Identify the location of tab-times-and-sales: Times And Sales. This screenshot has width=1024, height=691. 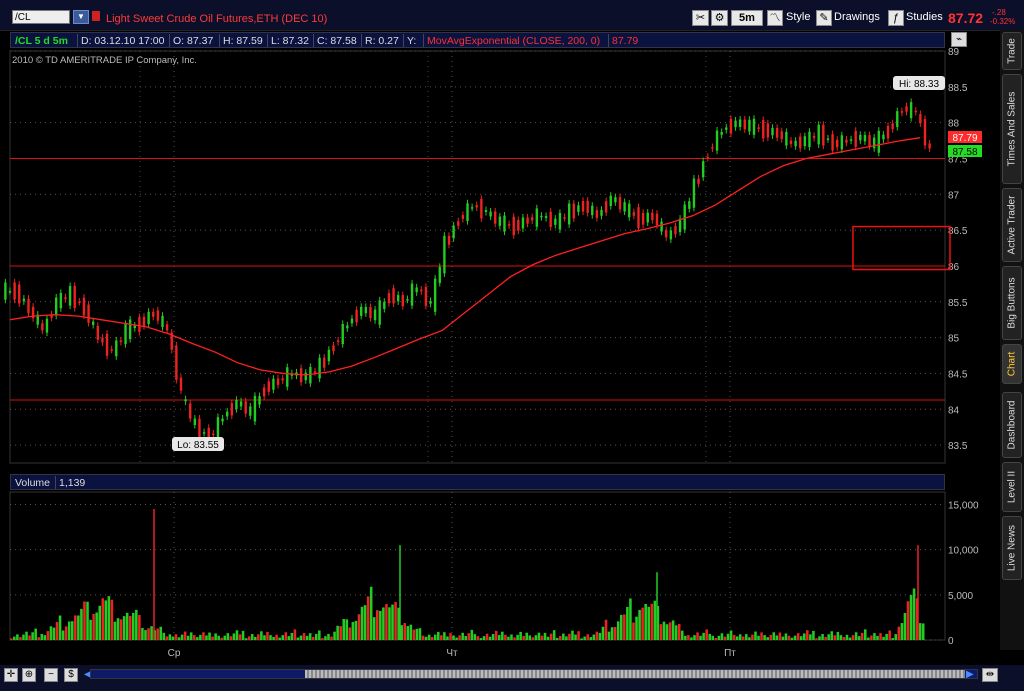
(1012, 129).